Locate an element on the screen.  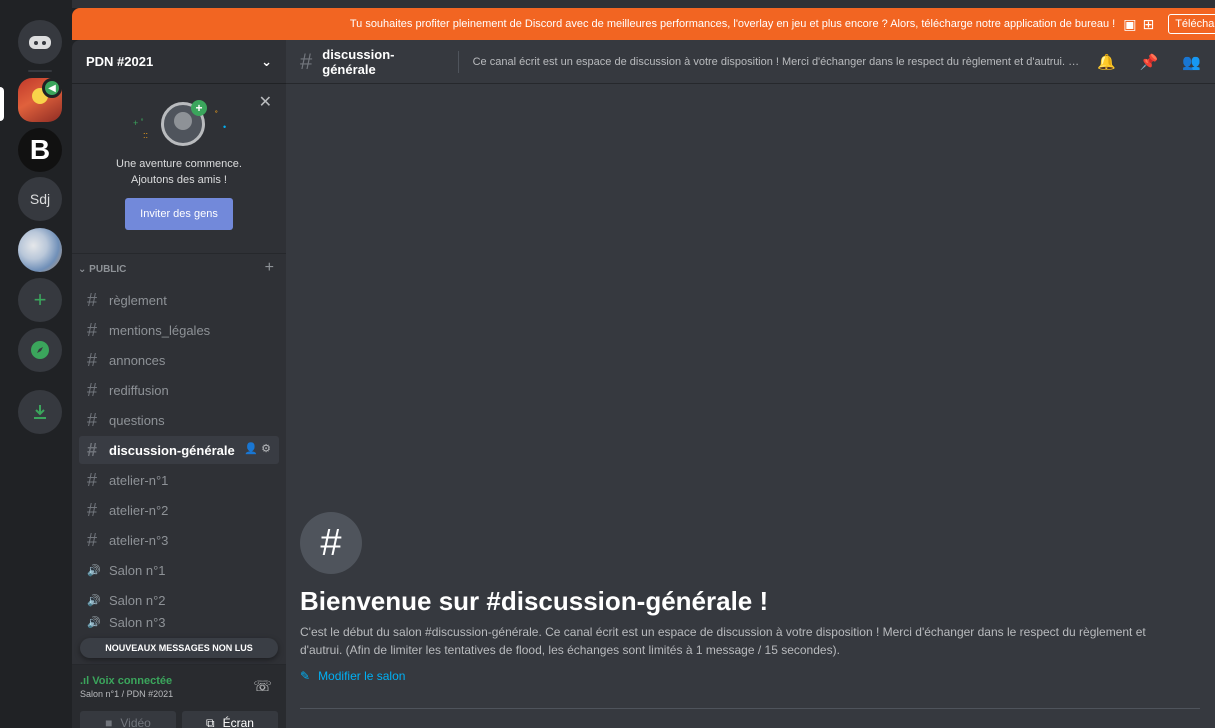
video-button: ■ Vidéo is located at coordinates (128, 719).